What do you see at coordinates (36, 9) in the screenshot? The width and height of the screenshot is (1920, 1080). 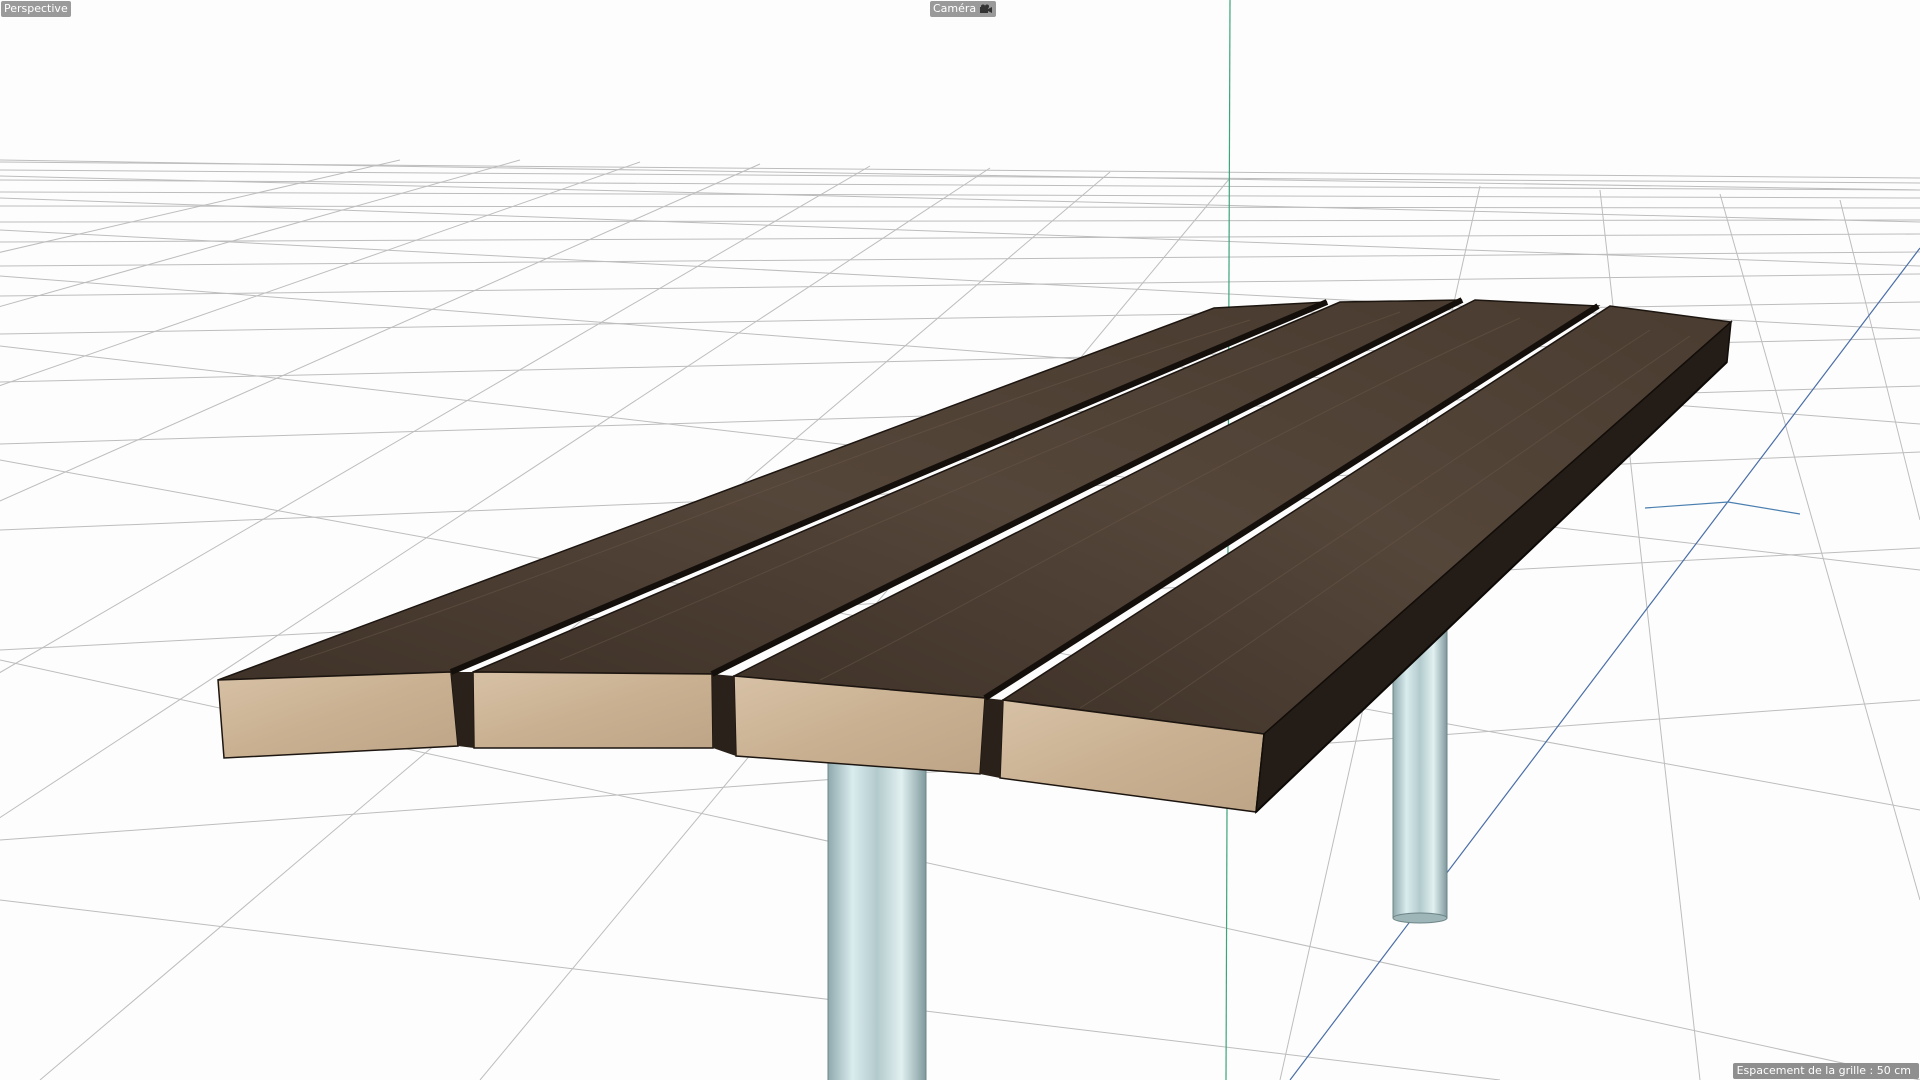 I see `view-mode-label: Perspective` at bounding box center [36, 9].